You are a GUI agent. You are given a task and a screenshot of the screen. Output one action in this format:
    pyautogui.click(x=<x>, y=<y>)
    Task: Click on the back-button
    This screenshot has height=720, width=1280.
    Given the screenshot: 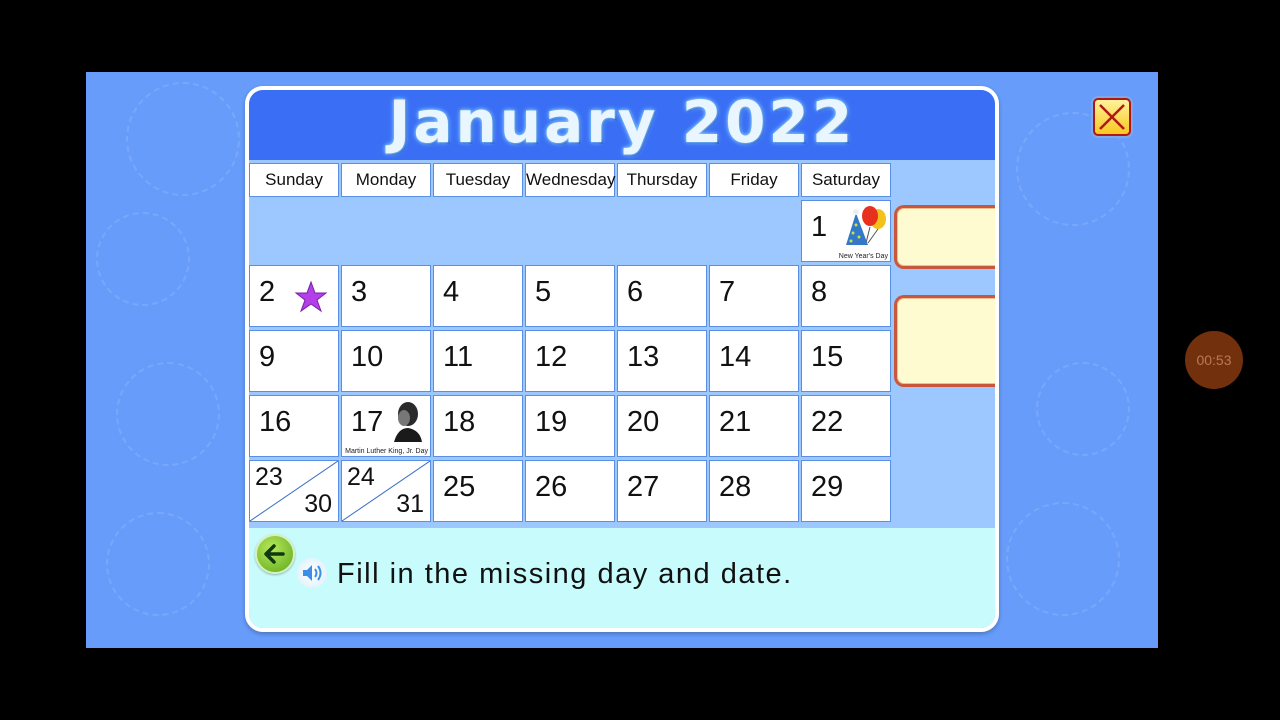 What is the action you would take?
    pyautogui.click(x=275, y=554)
    